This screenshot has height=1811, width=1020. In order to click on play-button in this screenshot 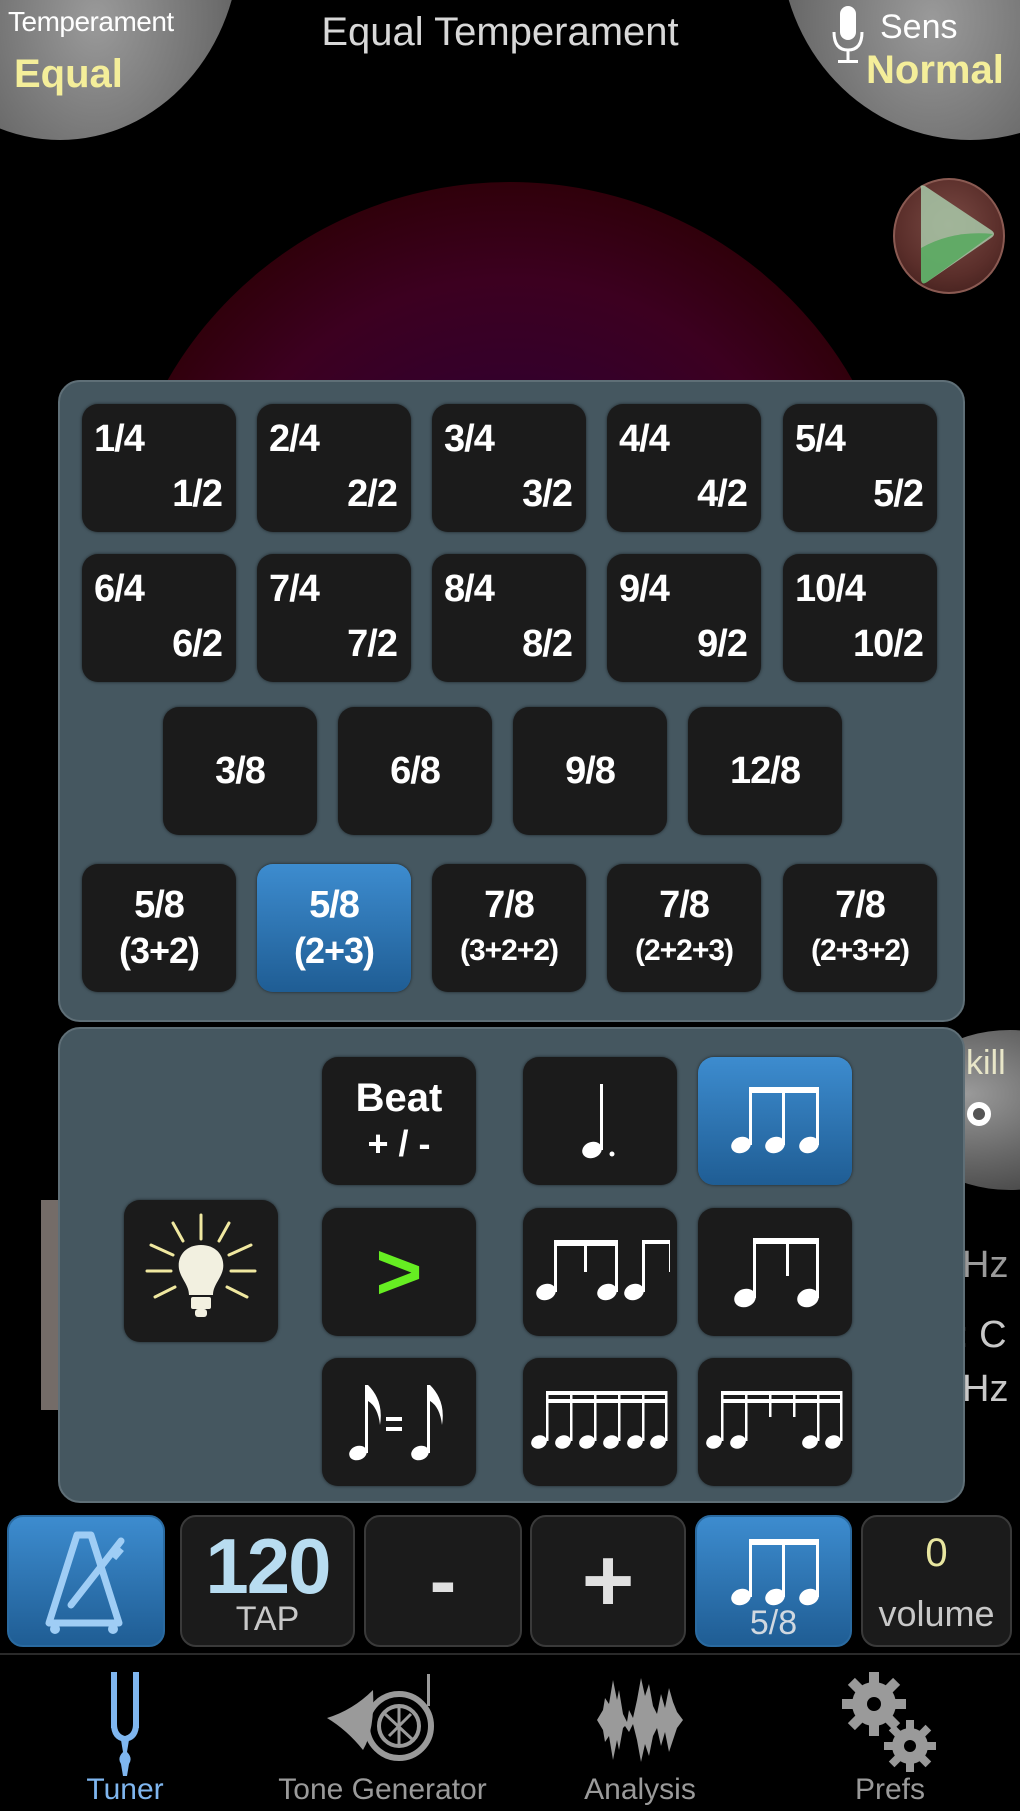, I will do `click(949, 236)`.